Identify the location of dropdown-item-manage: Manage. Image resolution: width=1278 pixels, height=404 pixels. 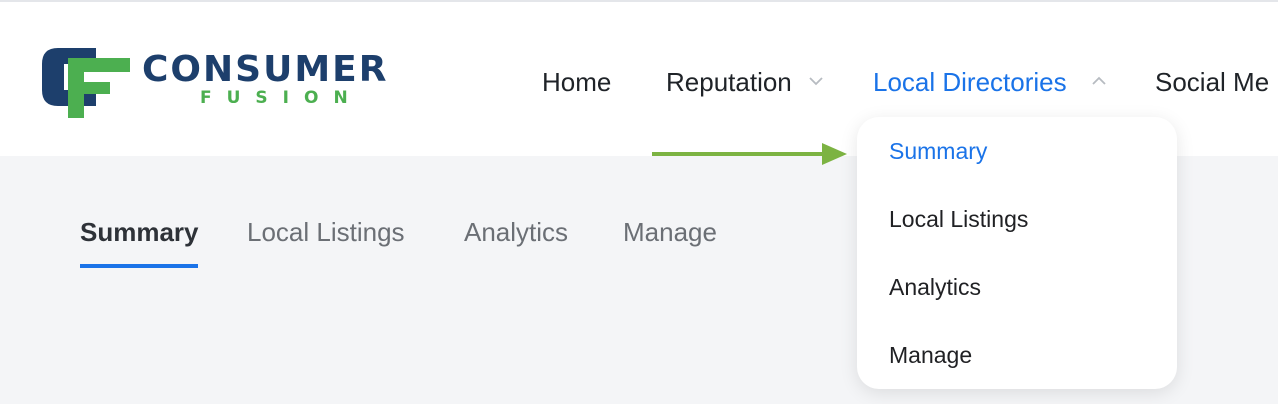
(930, 355).